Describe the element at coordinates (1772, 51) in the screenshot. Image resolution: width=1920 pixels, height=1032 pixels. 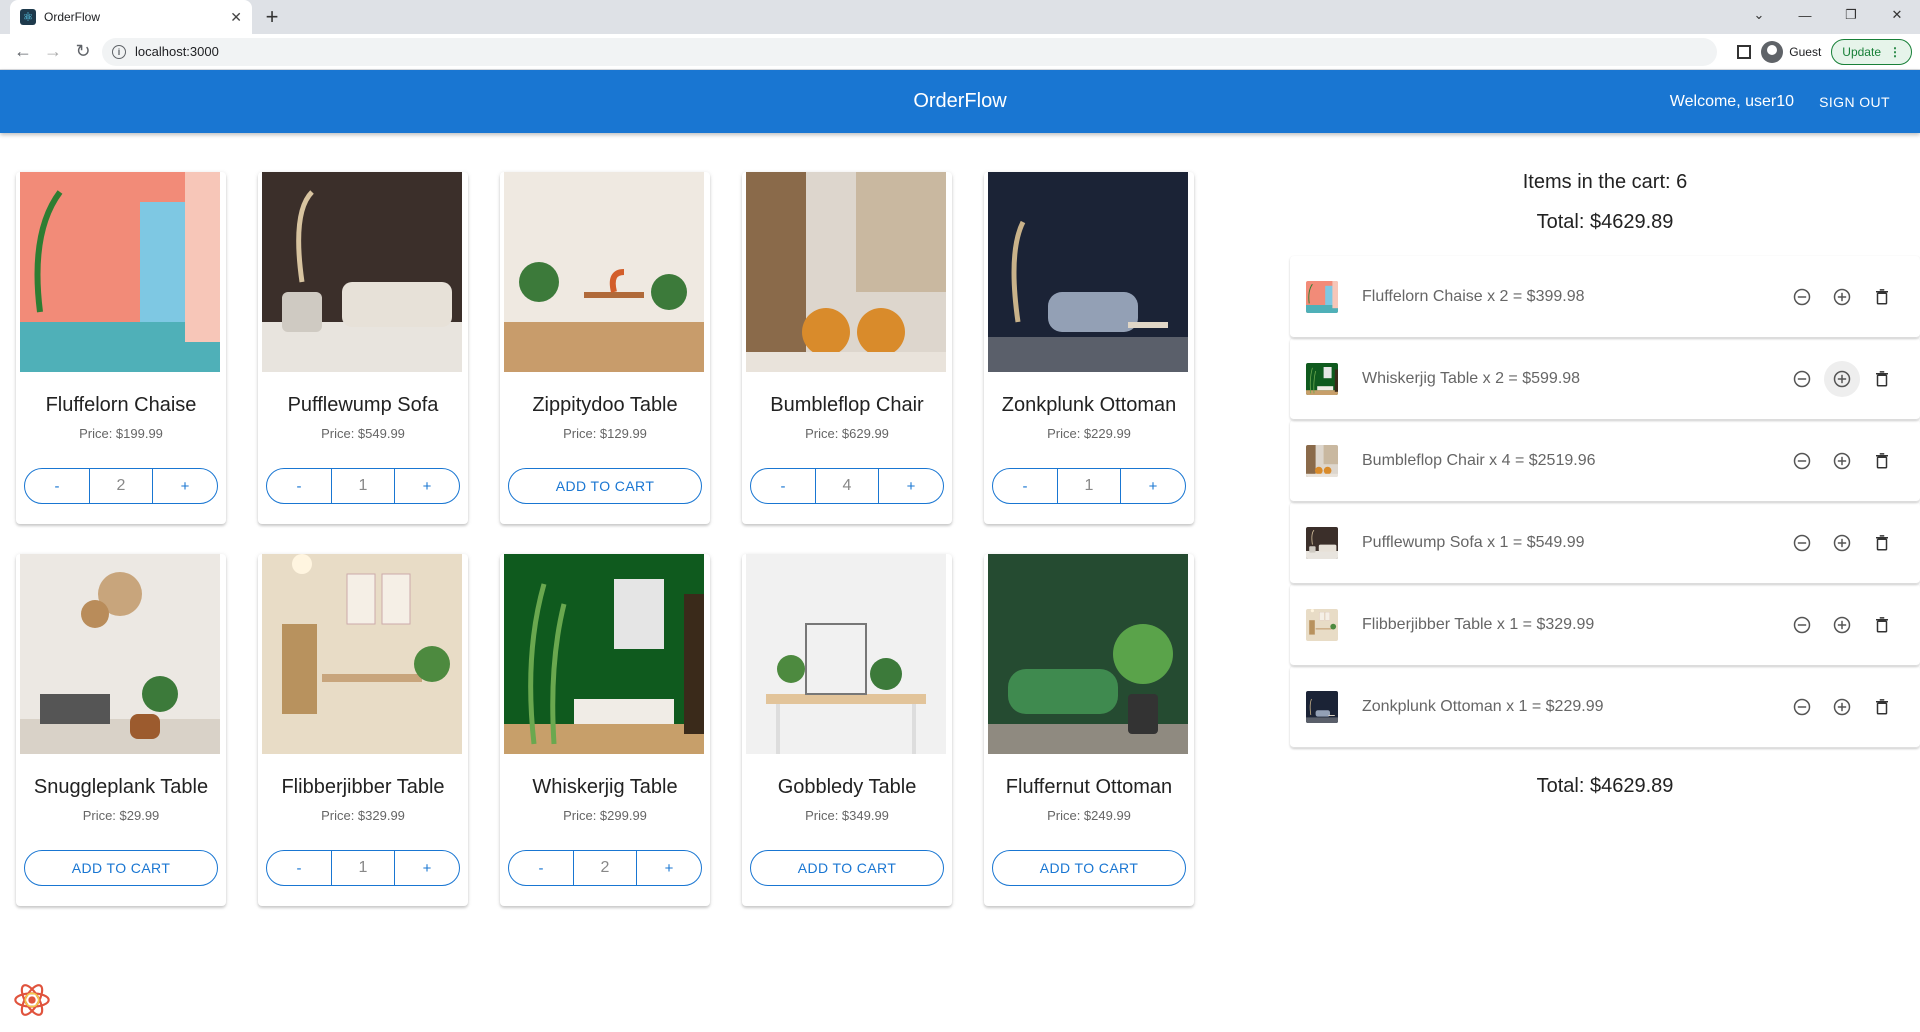
I see `profile-avatar-icon` at that location.